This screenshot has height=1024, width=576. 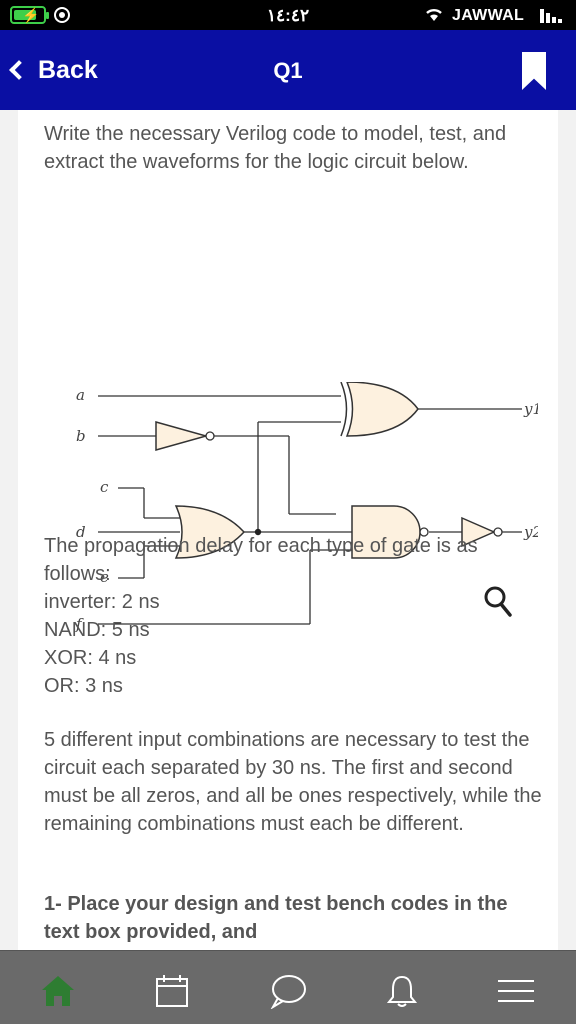 I want to click on bookmark-icon, so click(x=534, y=71).